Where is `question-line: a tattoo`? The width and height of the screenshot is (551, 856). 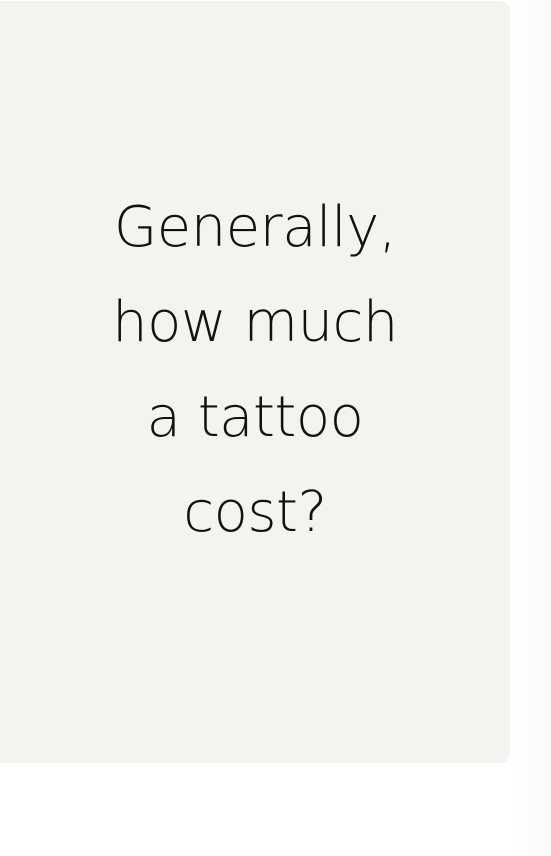 question-line: a tattoo is located at coordinates (255, 417).